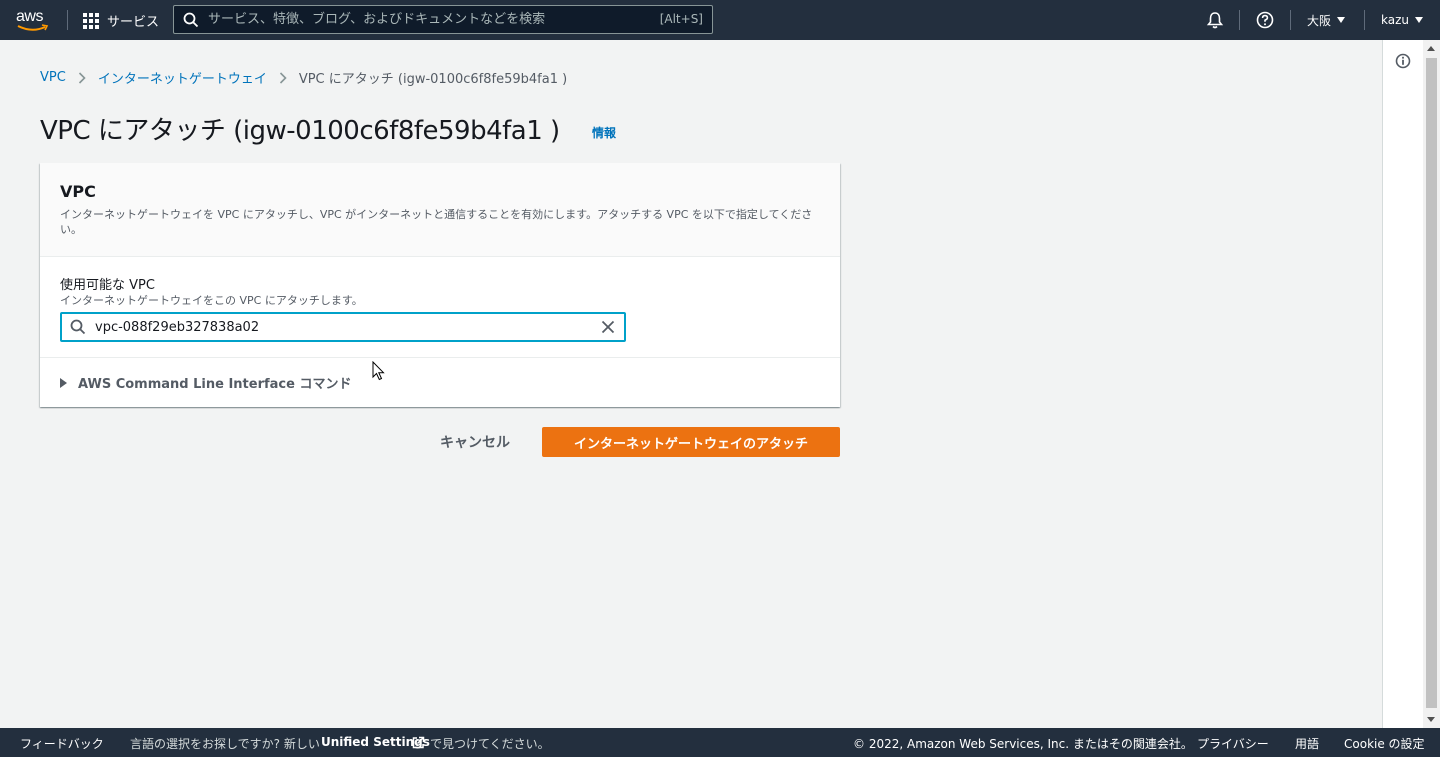  What do you see at coordinates (33, 27) in the screenshot?
I see `aws-smile-icon` at bounding box center [33, 27].